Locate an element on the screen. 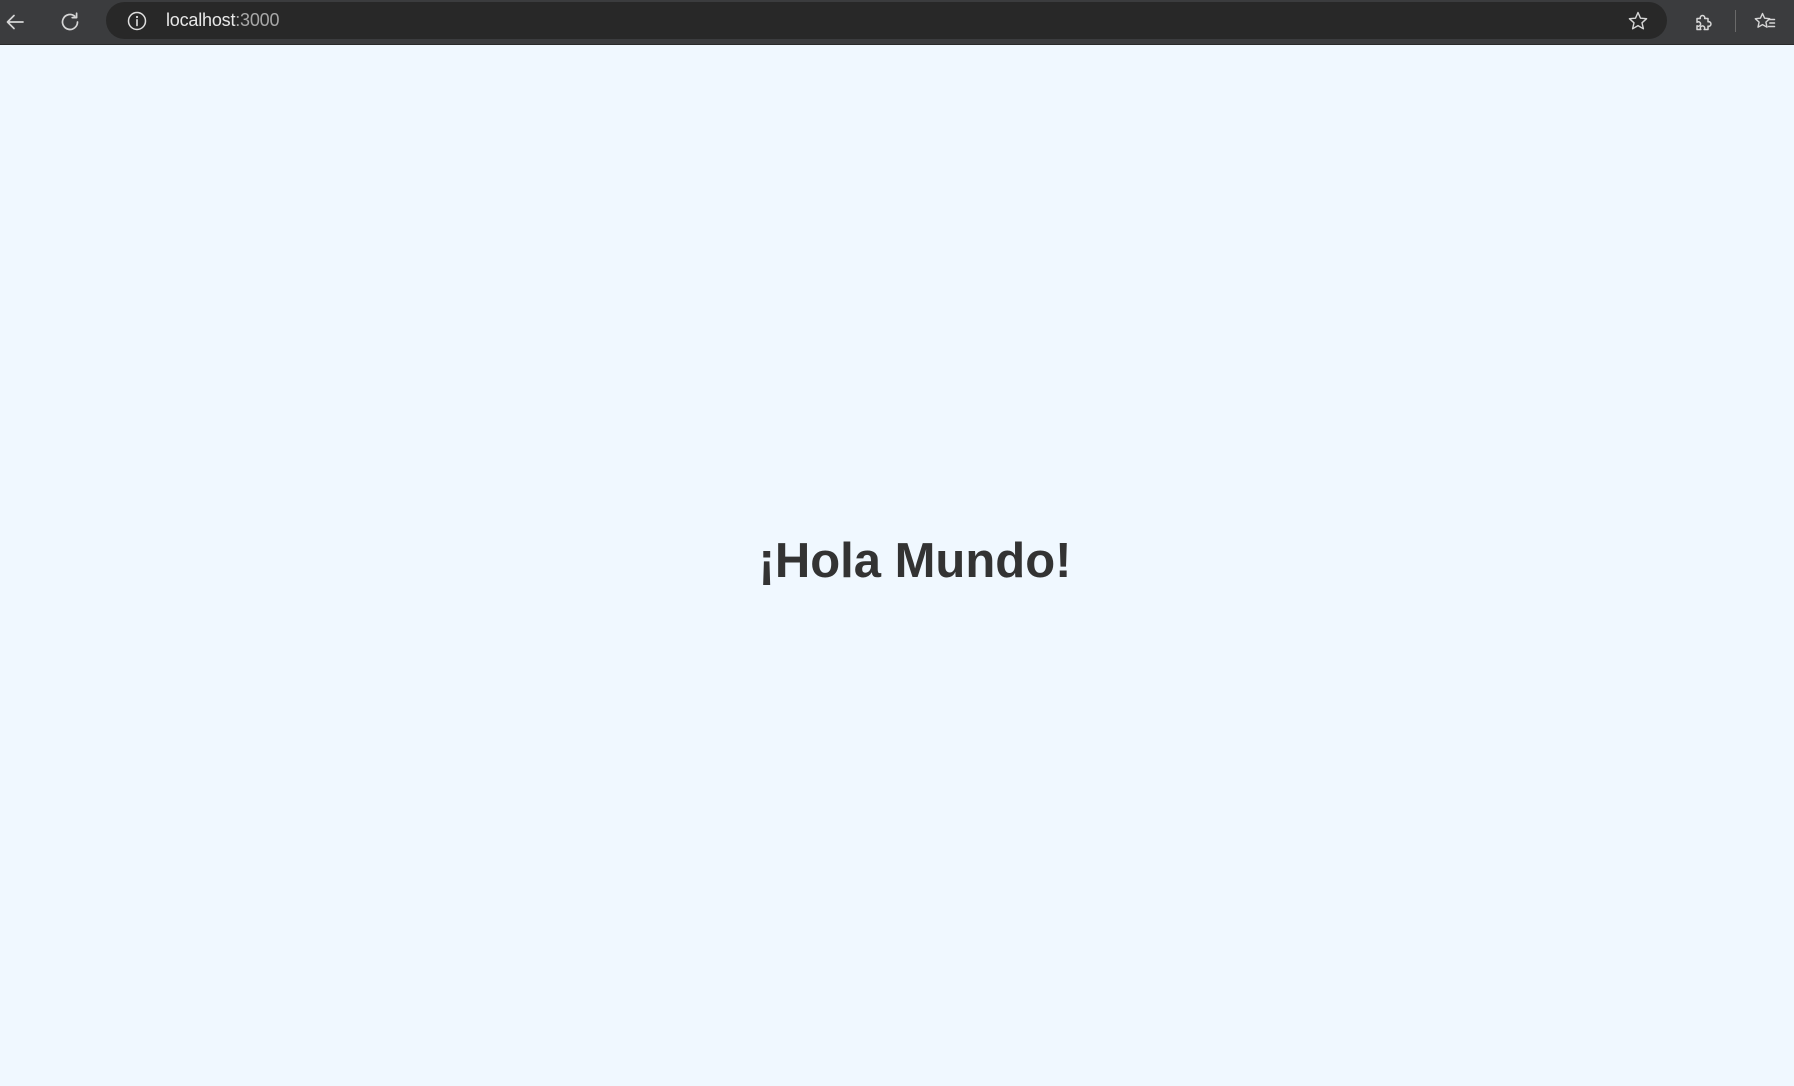  info-icon is located at coordinates (137, 21).